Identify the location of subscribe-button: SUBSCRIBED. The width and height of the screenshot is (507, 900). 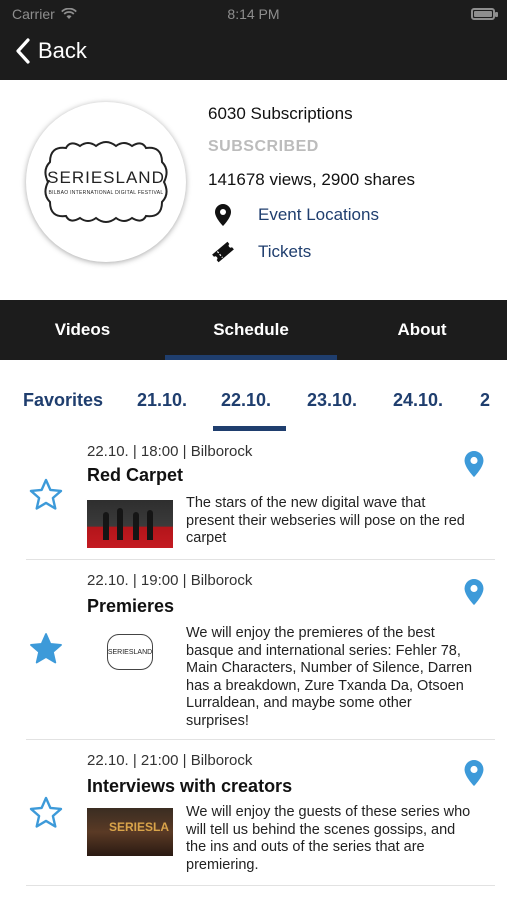
(311, 147).